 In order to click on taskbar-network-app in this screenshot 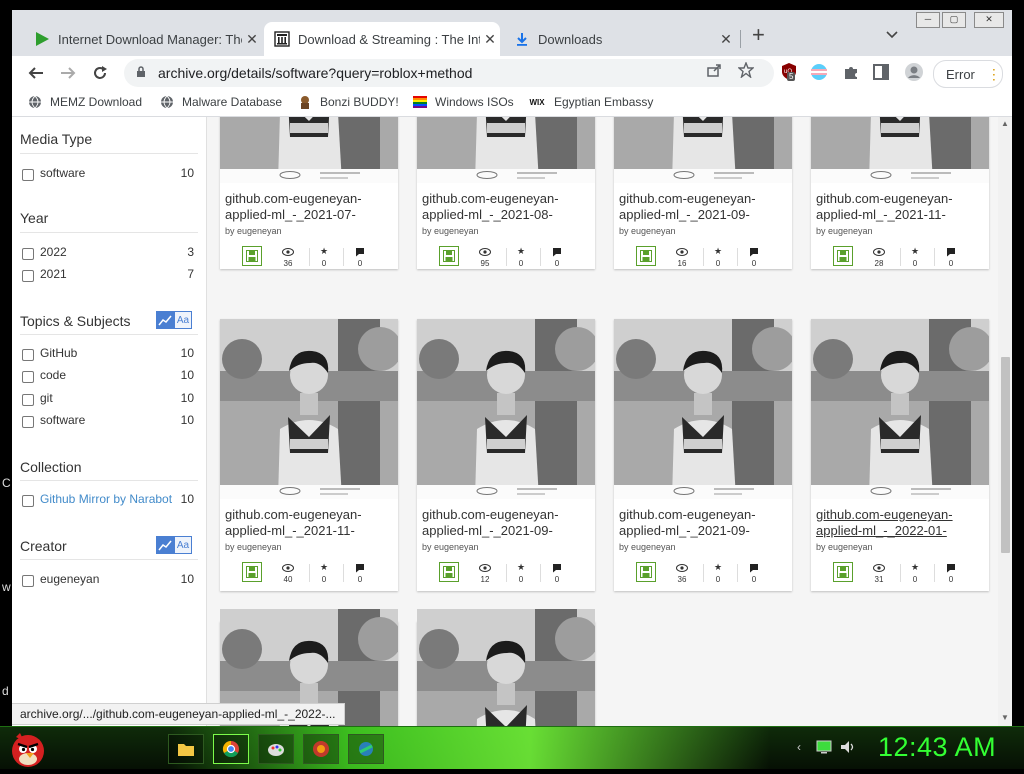, I will do `click(366, 749)`.